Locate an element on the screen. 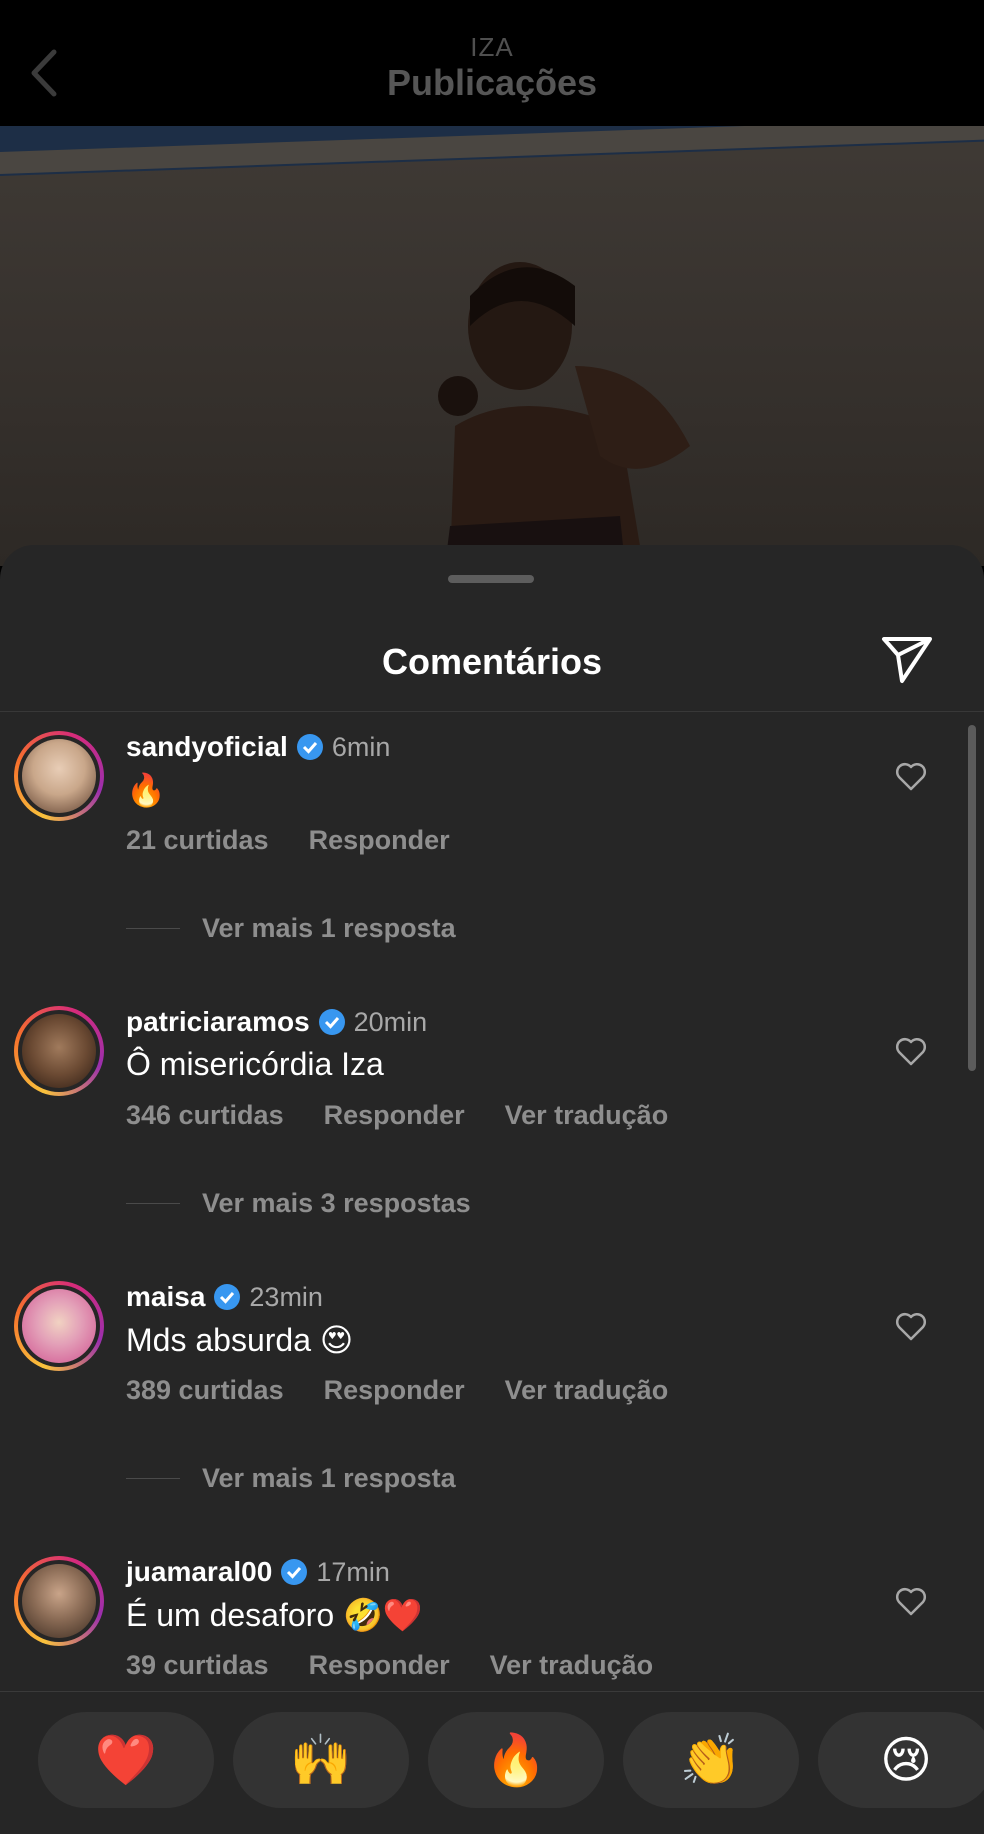  sheet-title: Comentários is located at coordinates (492, 661).